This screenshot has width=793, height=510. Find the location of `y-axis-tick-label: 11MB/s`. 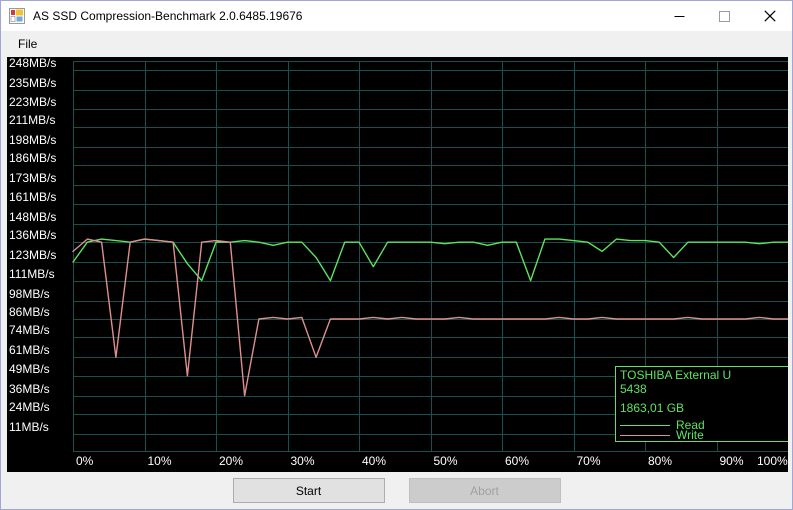

y-axis-tick-label: 11MB/s is located at coordinates (29, 427).